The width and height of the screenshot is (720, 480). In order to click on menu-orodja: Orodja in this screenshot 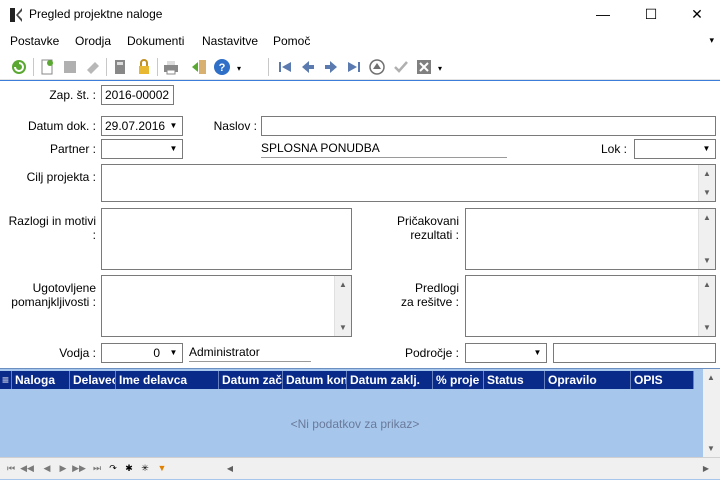, I will do `click(93, 41)`.